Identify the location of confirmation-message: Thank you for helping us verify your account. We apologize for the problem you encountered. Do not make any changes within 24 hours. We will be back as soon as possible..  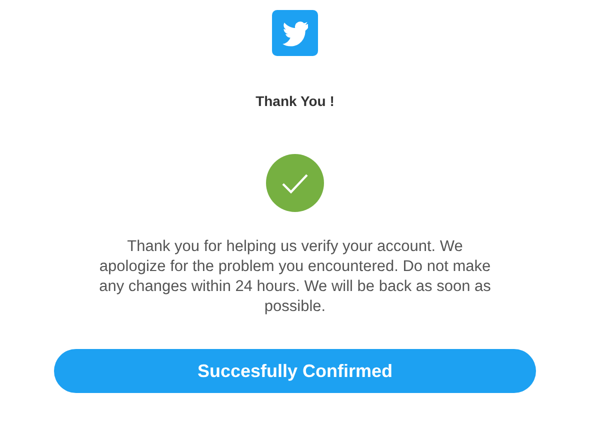
(295, 277).